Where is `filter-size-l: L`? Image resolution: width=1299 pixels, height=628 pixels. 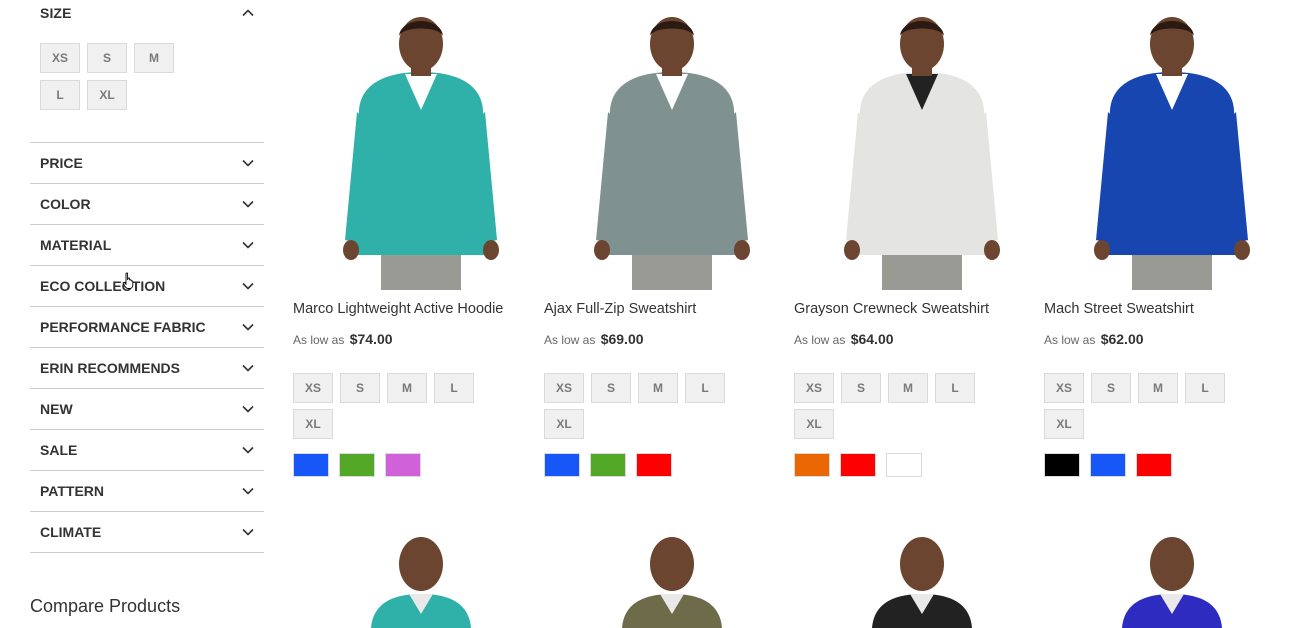
filter-size-l: L is located at coordinates (60, 95).